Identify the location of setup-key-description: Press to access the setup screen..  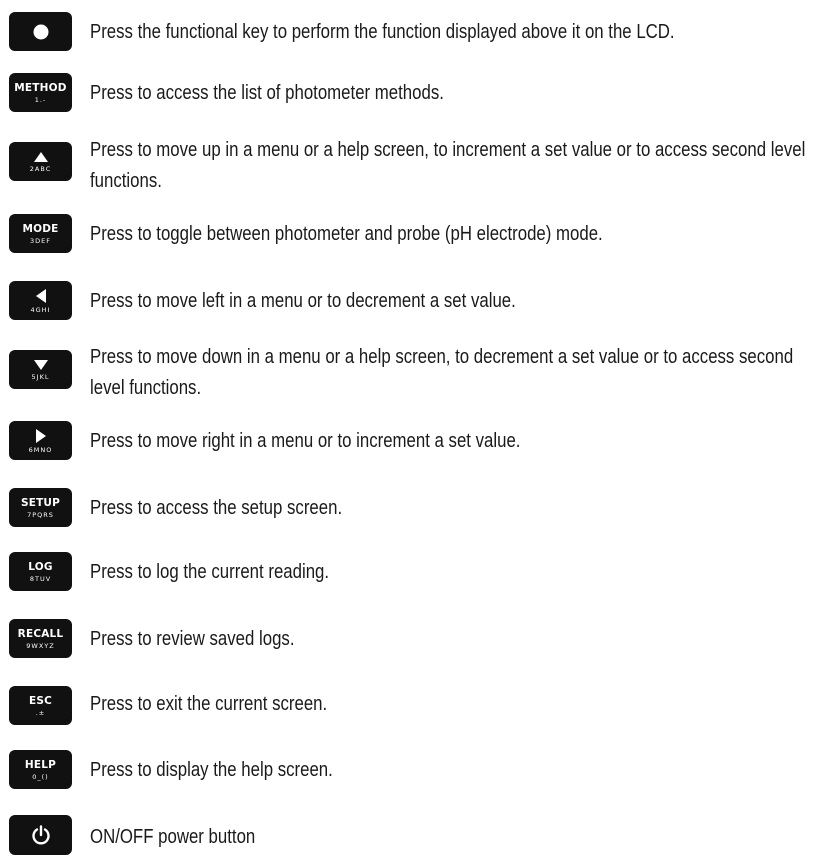
(216, 508).